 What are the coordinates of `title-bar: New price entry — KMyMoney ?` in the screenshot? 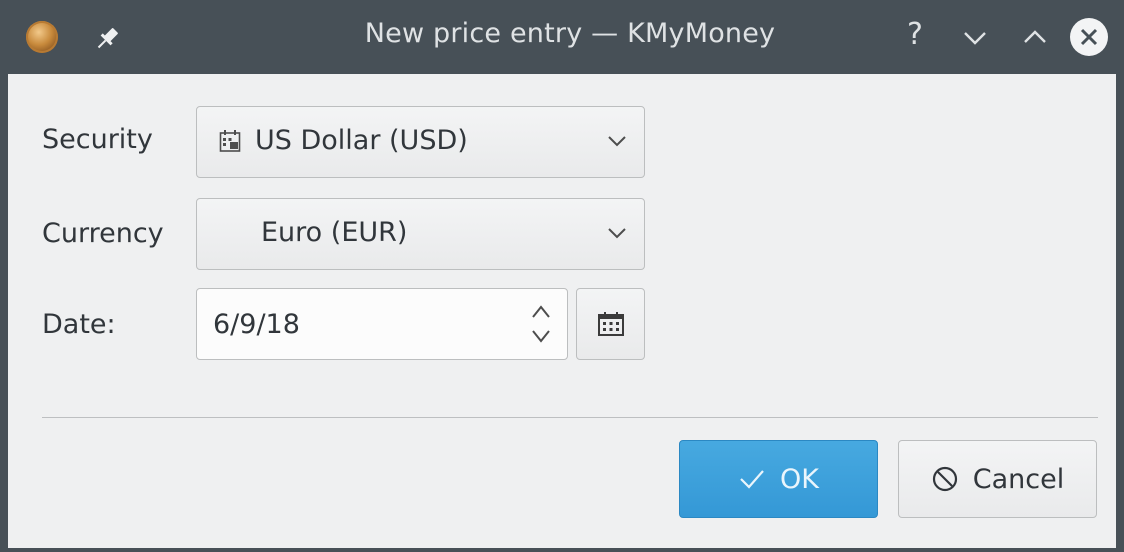 It's located at (562, 37).